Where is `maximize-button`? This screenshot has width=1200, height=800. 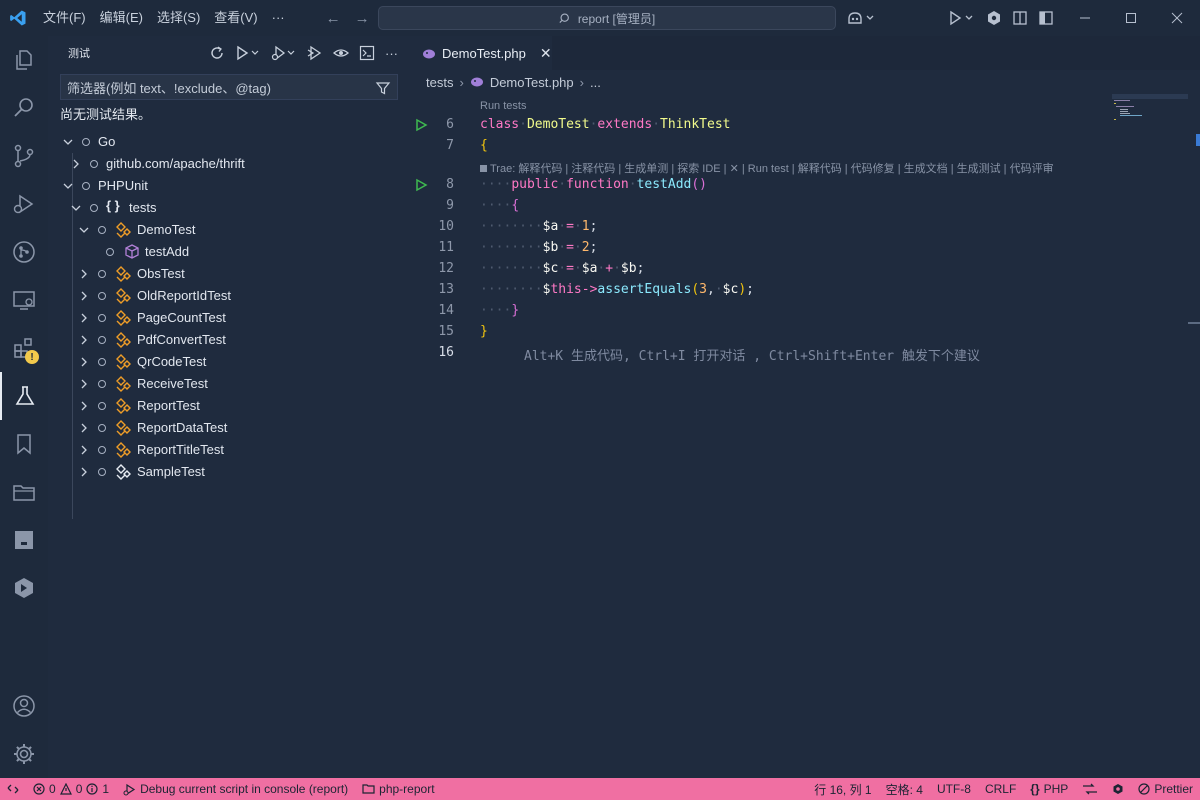 maximize-button is located at coordinates (1131, 18).